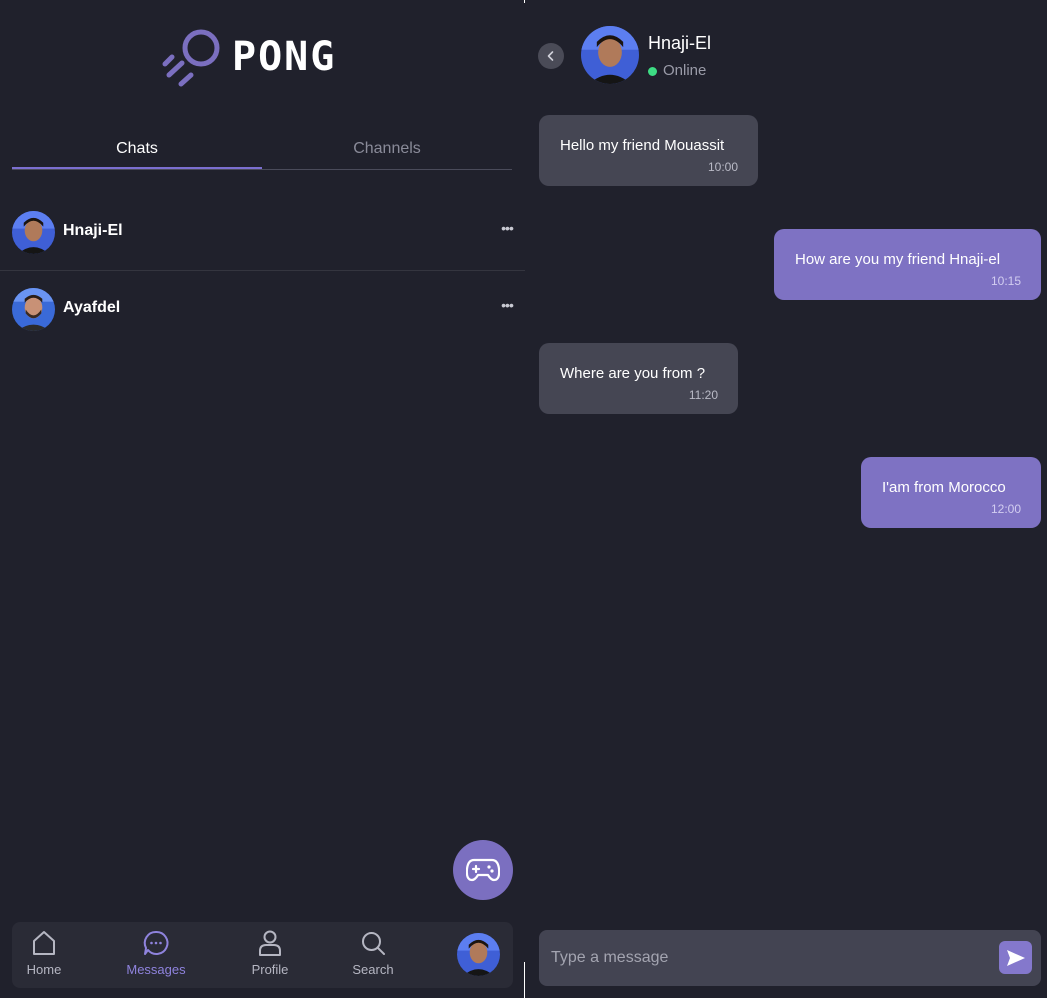 Image resolution: width=1047 pixels, height=998 pixels. I want to click on message-bubble-incoming: Where are you from ? 11:20, so click(638, 378).